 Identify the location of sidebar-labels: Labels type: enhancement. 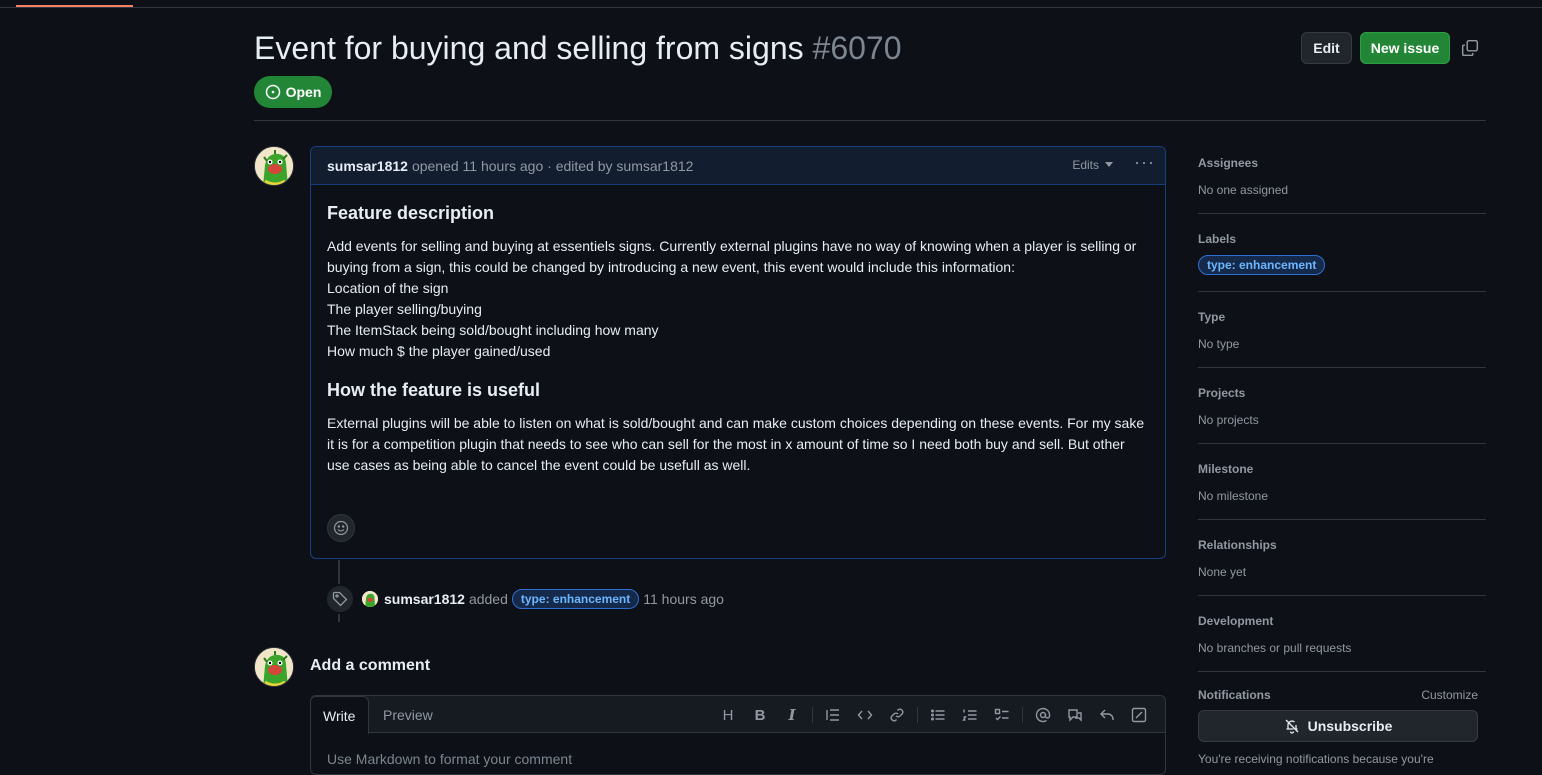
(1342, 253).